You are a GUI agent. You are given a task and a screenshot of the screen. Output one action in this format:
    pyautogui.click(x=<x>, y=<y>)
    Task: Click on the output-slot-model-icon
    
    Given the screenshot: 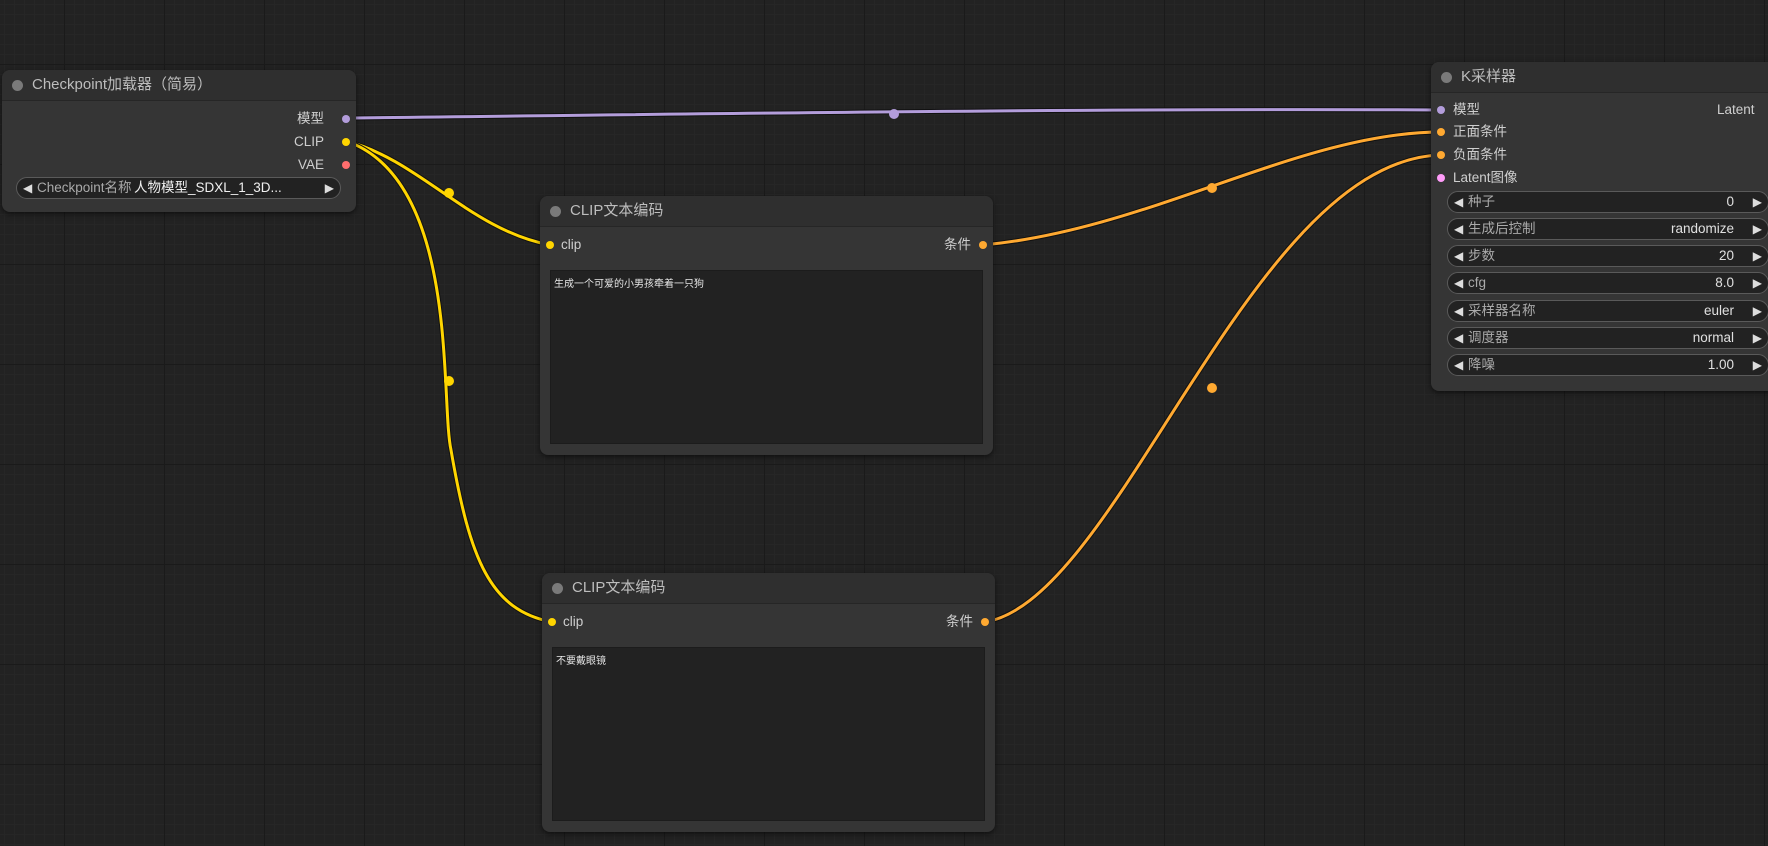 What is the action you would take?
    pyautogui.click(x=346, y=119)
    